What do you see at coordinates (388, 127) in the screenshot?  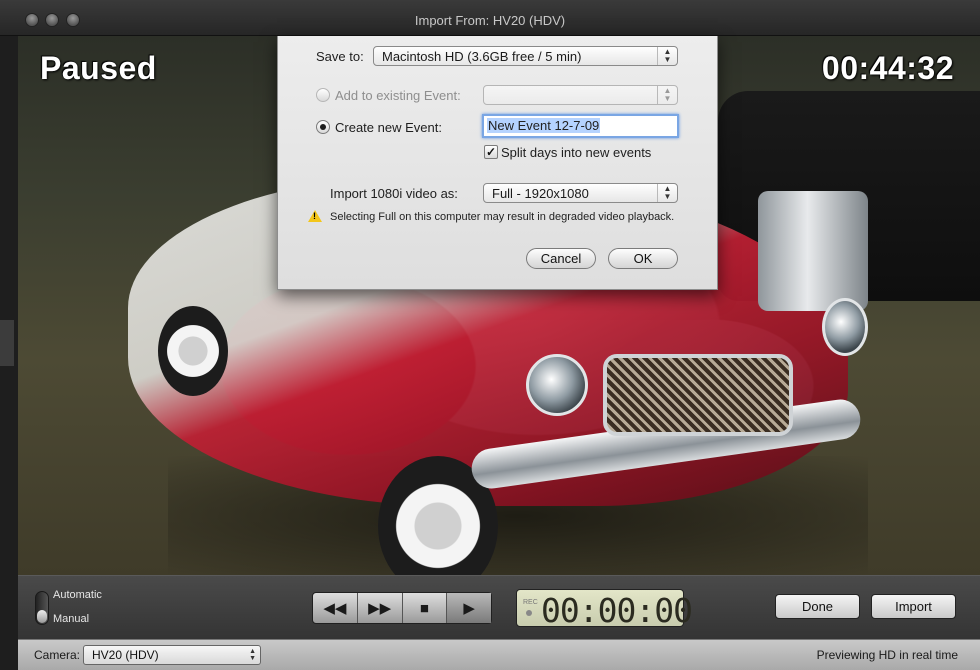 I see `create-new-label: Create new Event:` at bounding box center [388, 127].